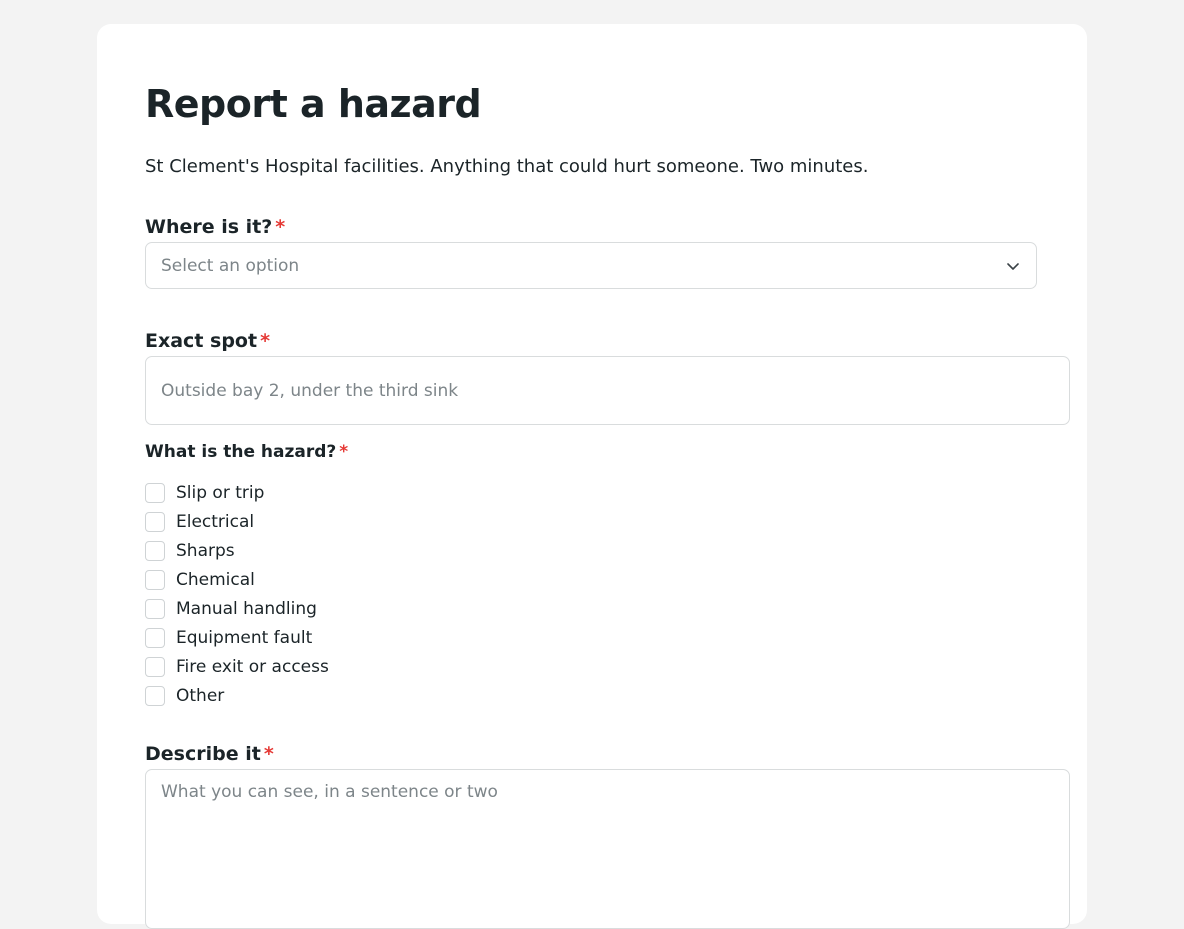 Image resolution: width=1184 pixels, height=929 pixels. What do you see at coordinates (205, 551) in the screenshot?
I see `hazard-option-label: Sharps` at bounding box center [205, 551].